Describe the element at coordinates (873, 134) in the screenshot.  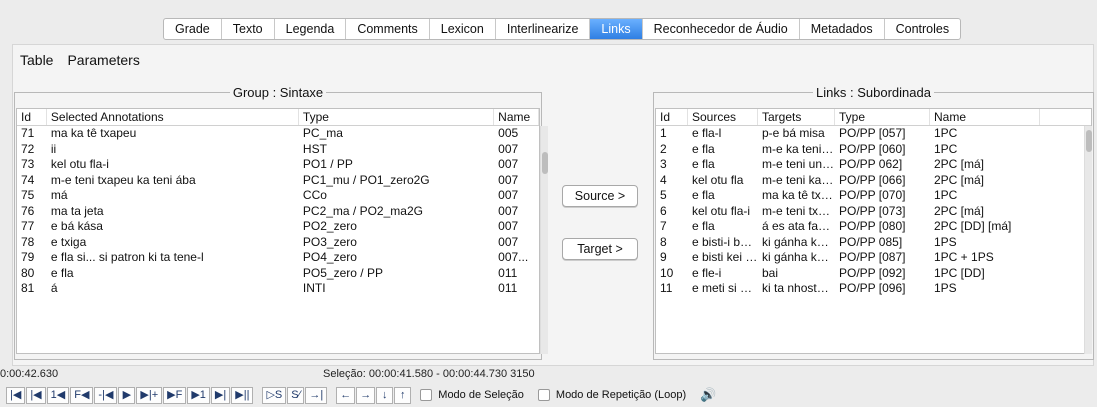
I see `table-row: 1 e fla-l p-e bá misa PO/PP [057] 1PC` at that location.